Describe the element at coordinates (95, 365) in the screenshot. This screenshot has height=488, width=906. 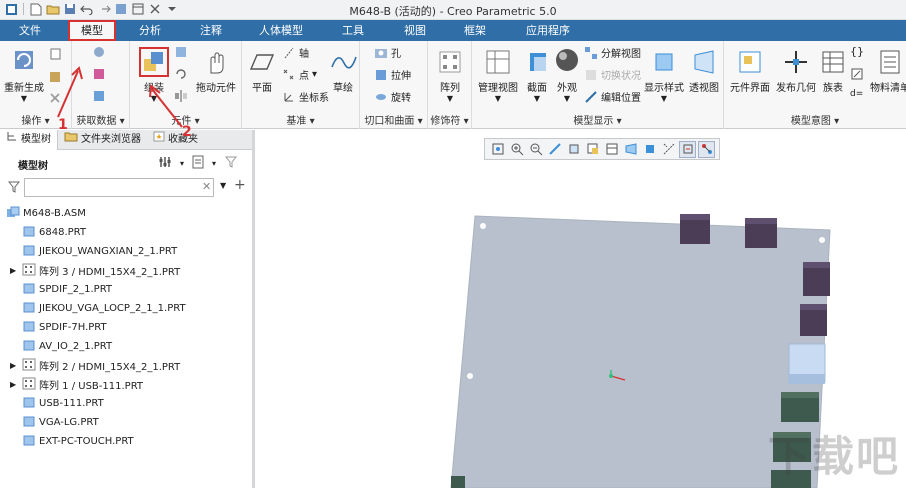
I see `tree-item-pattern: ▶ 阵列 2 / HDMI_15X4_2_1.PRT` at that location.